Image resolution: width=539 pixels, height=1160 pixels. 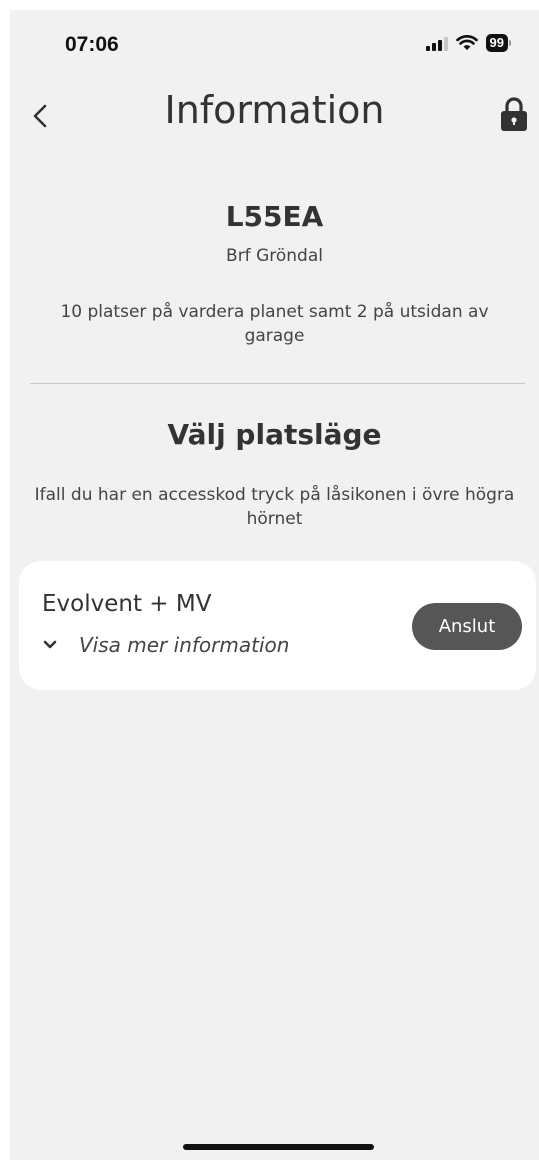 I want to click on section-title: Välj platsläge, so click(x=274, y=434).